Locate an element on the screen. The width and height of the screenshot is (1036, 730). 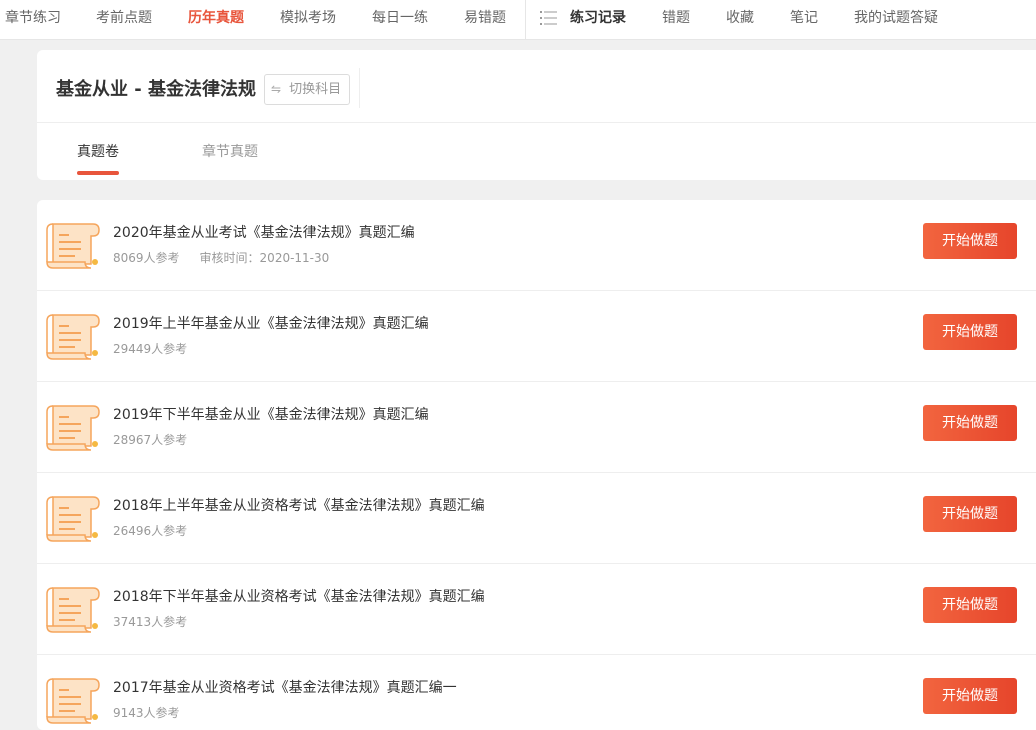
nav-item-mock-exam: 模拟考场 is located at coordinates (308, 18).